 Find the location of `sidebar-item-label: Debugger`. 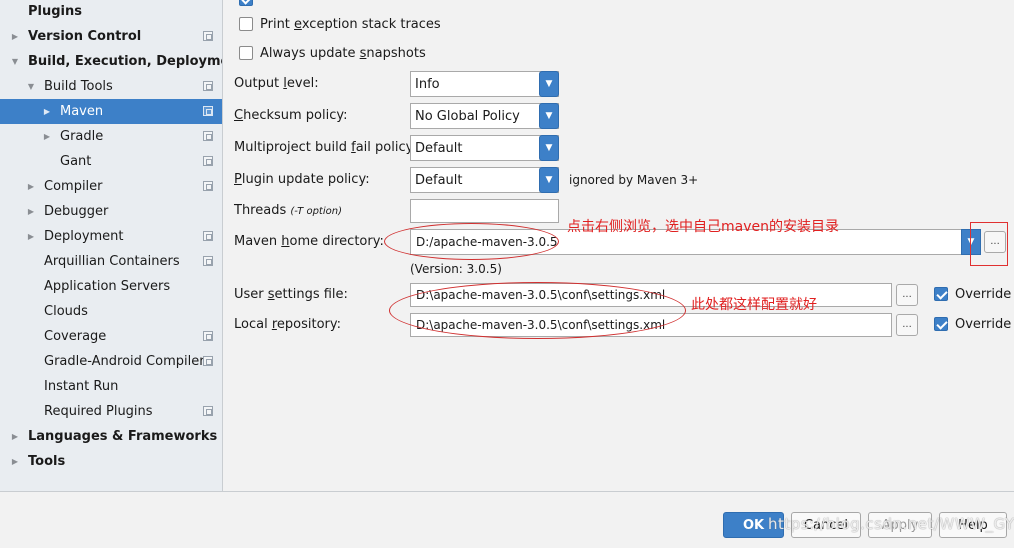

sidebar-item-label: Debugger is located at coordinates (76, 211).